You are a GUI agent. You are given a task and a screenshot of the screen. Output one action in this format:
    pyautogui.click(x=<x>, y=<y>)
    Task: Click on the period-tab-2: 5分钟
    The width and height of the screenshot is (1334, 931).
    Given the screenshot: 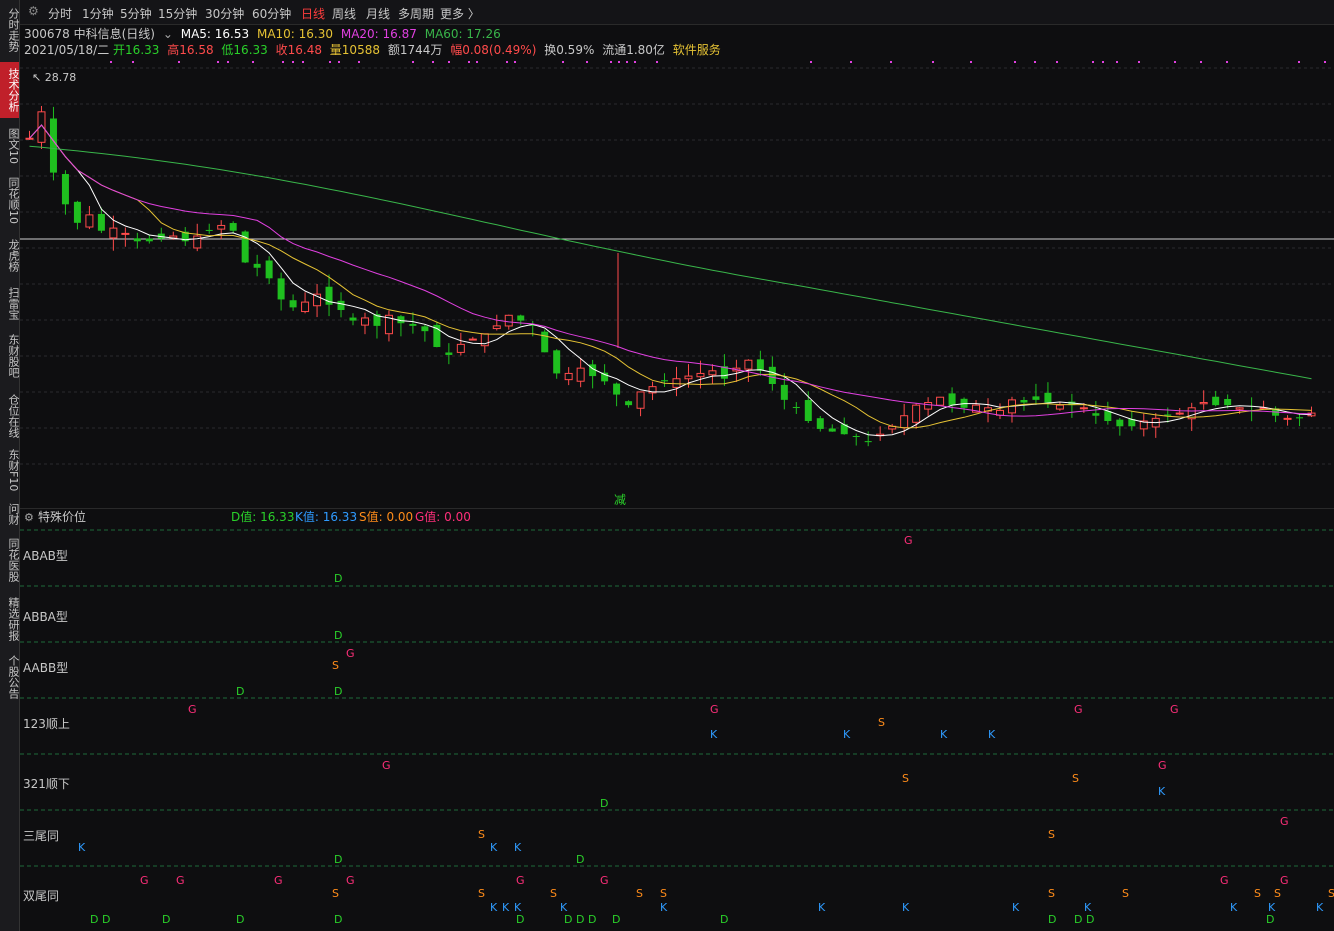 What is the action you would take?
    pyautogui.click(x=136, y=13)
    